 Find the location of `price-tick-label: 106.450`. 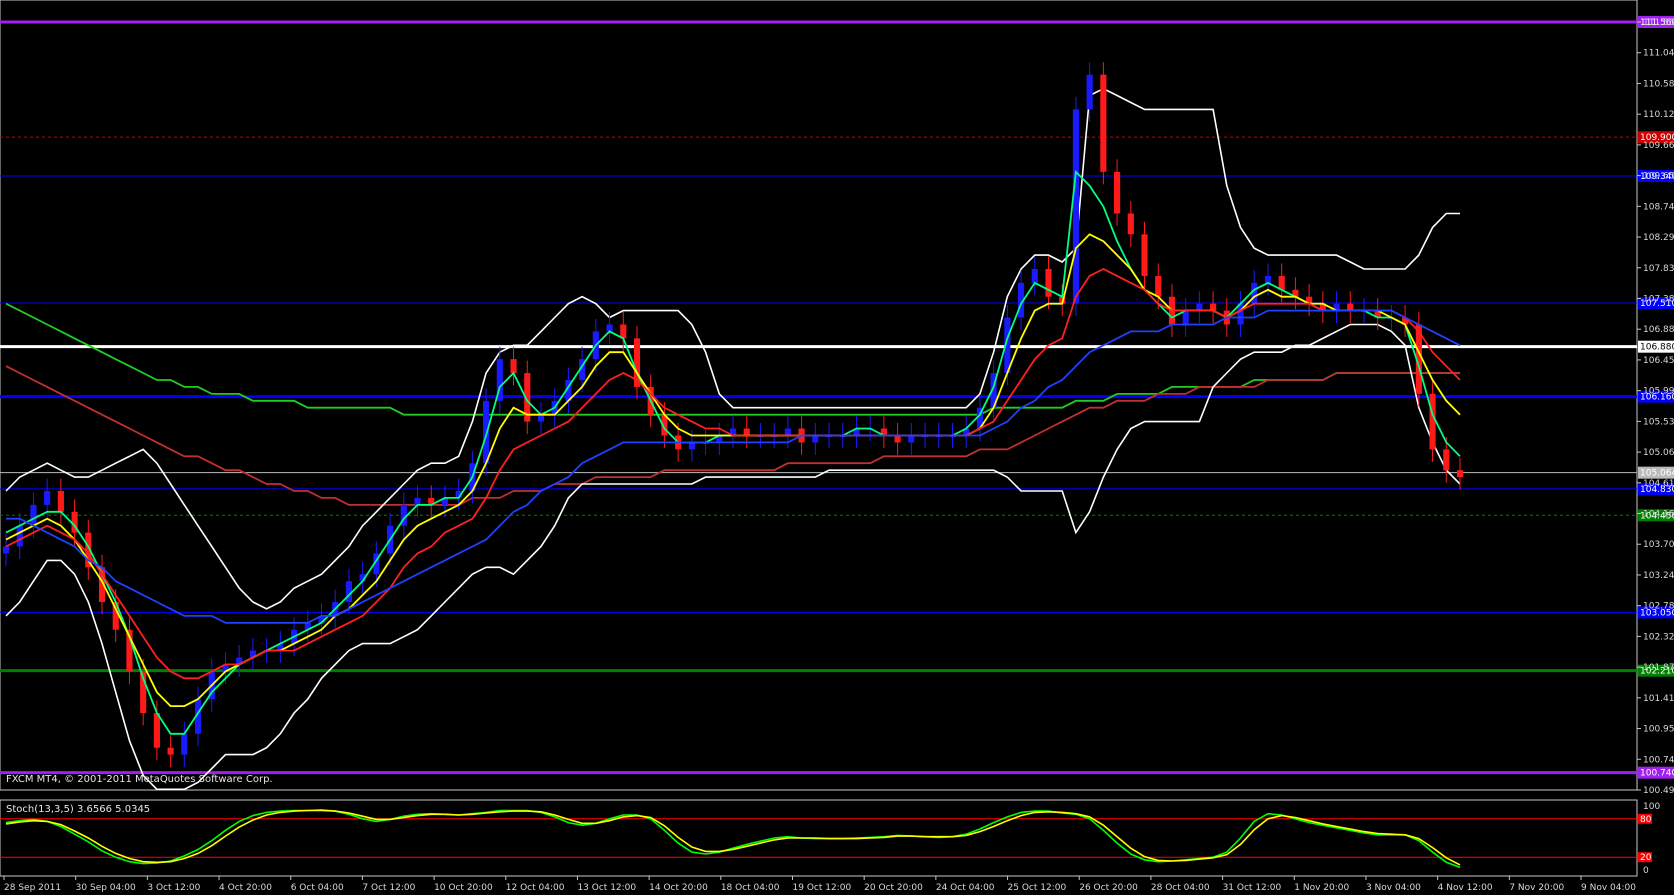

price-tick-label: 106.450 is located at coordinates (1658, 361).